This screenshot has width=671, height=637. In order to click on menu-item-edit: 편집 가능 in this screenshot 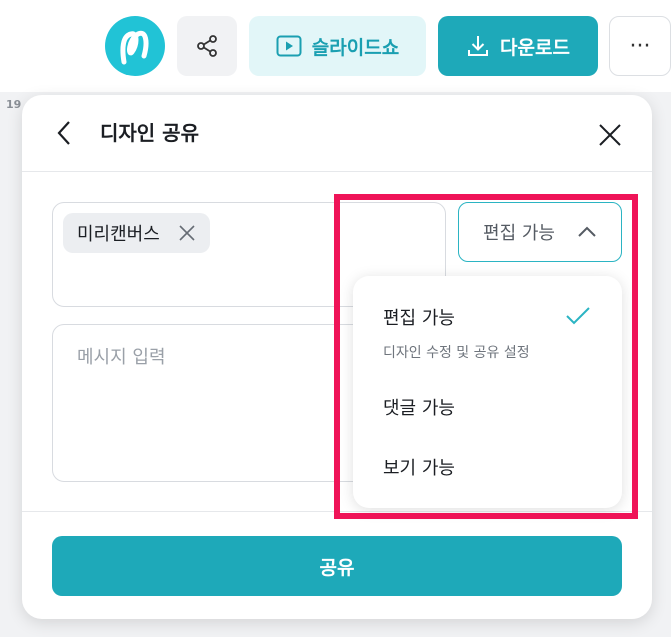, I will do `click(419, 317)`.